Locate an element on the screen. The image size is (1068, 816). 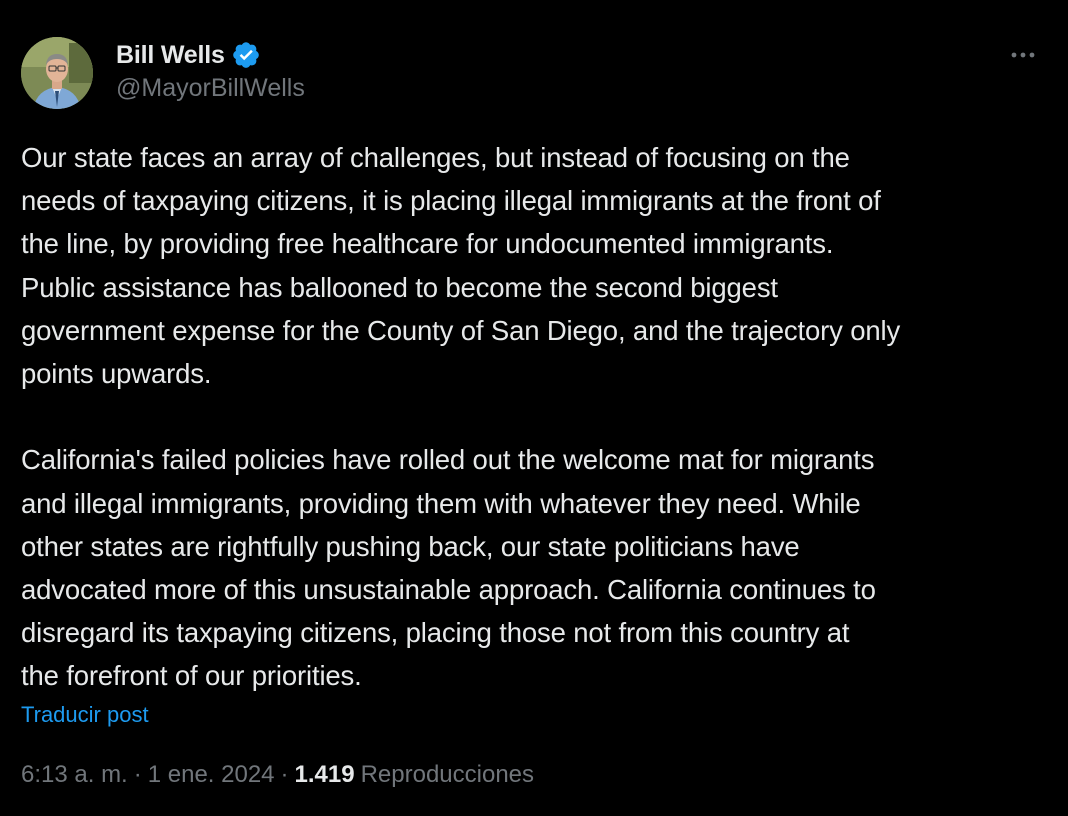
author-name-row: Bill Wells is located at coordinates (188, 55).